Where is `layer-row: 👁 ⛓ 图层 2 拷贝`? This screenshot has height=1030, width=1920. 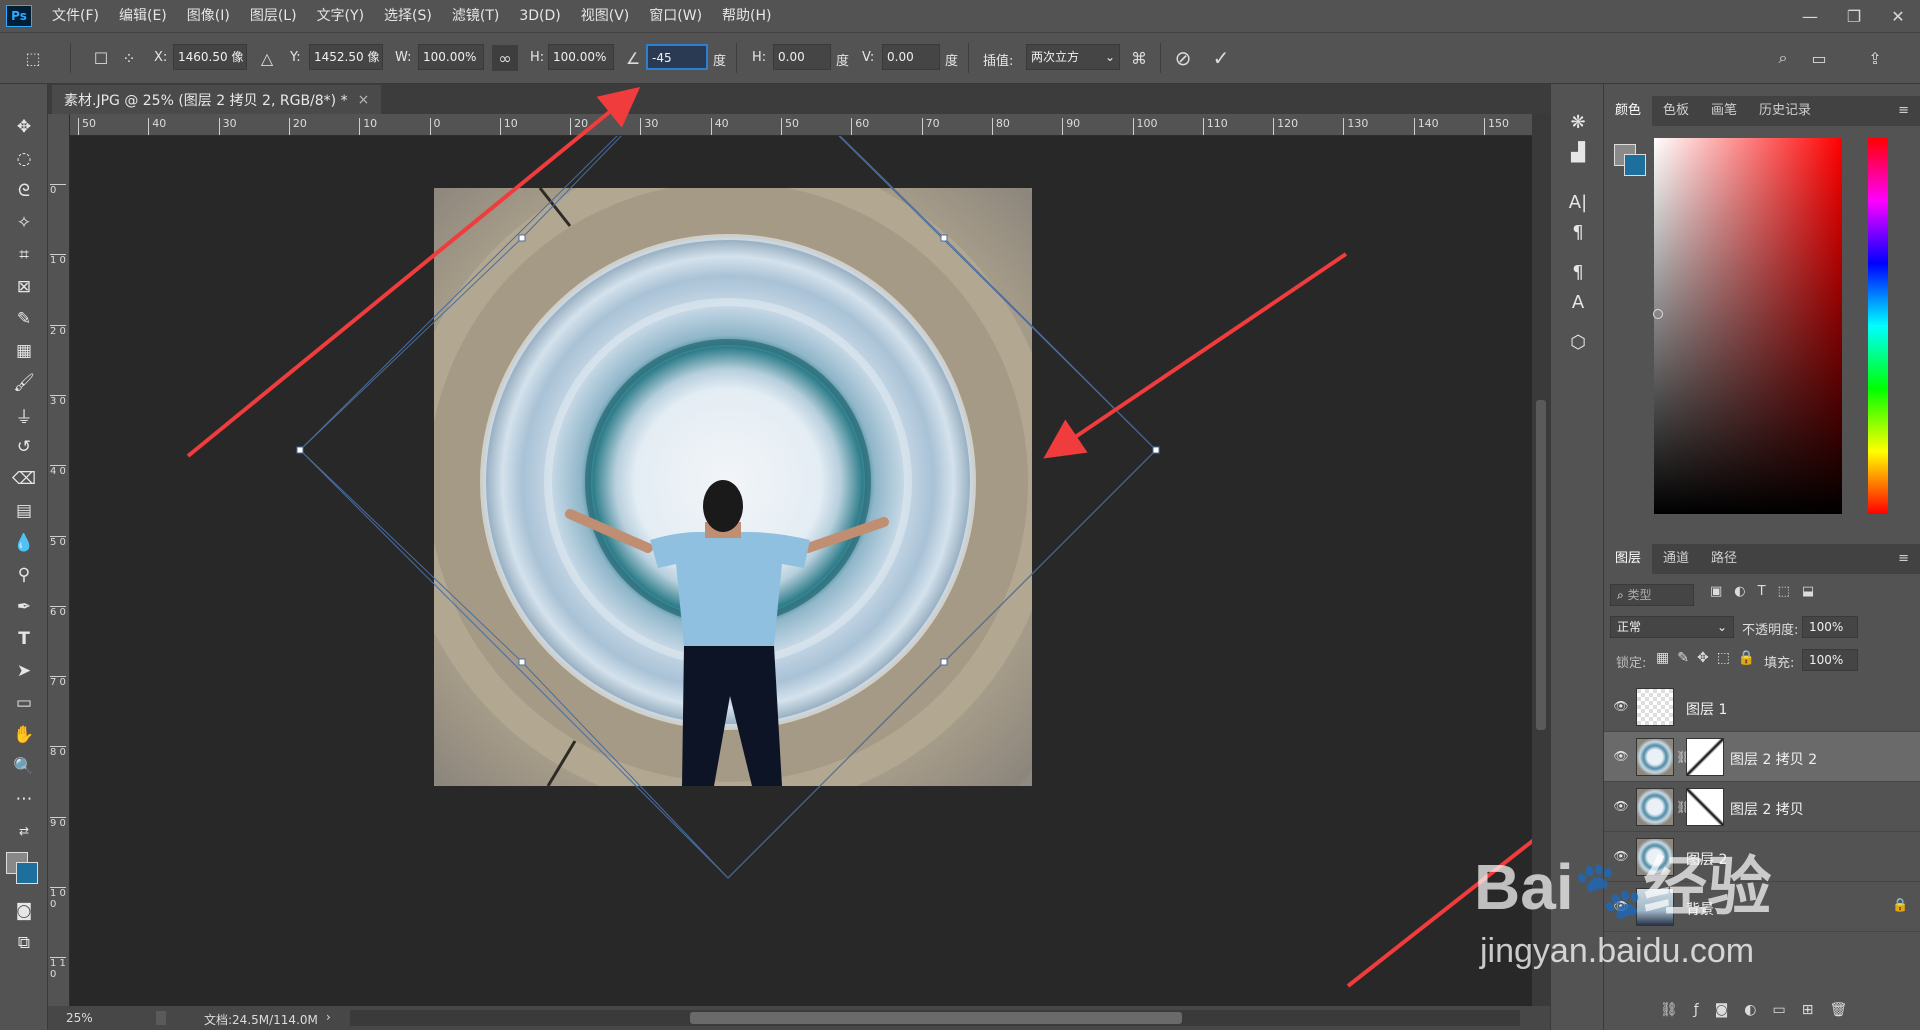
layer-row: 👁 ⛓ 图层 2 拷贝 is located at coordinates (1762, 807).